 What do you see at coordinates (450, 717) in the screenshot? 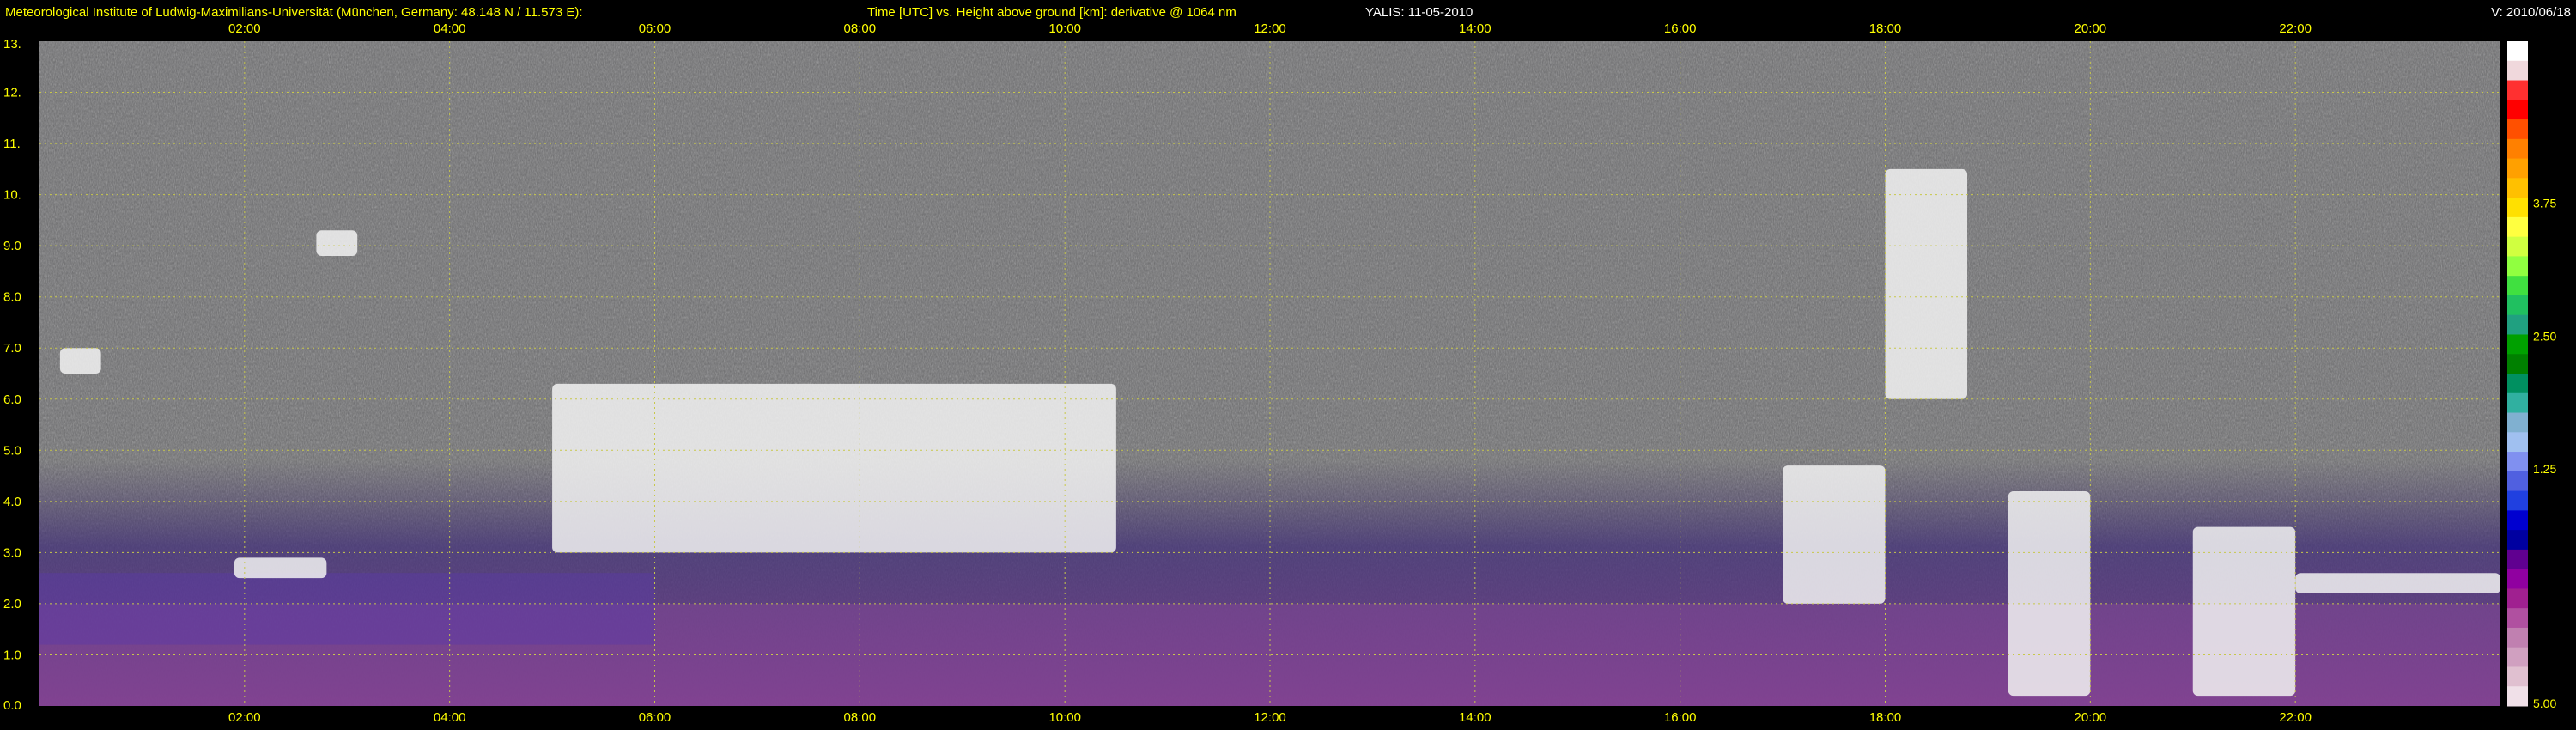
I see `x-tick-label-bottom: 04:00` at bounding box center [450, 717].